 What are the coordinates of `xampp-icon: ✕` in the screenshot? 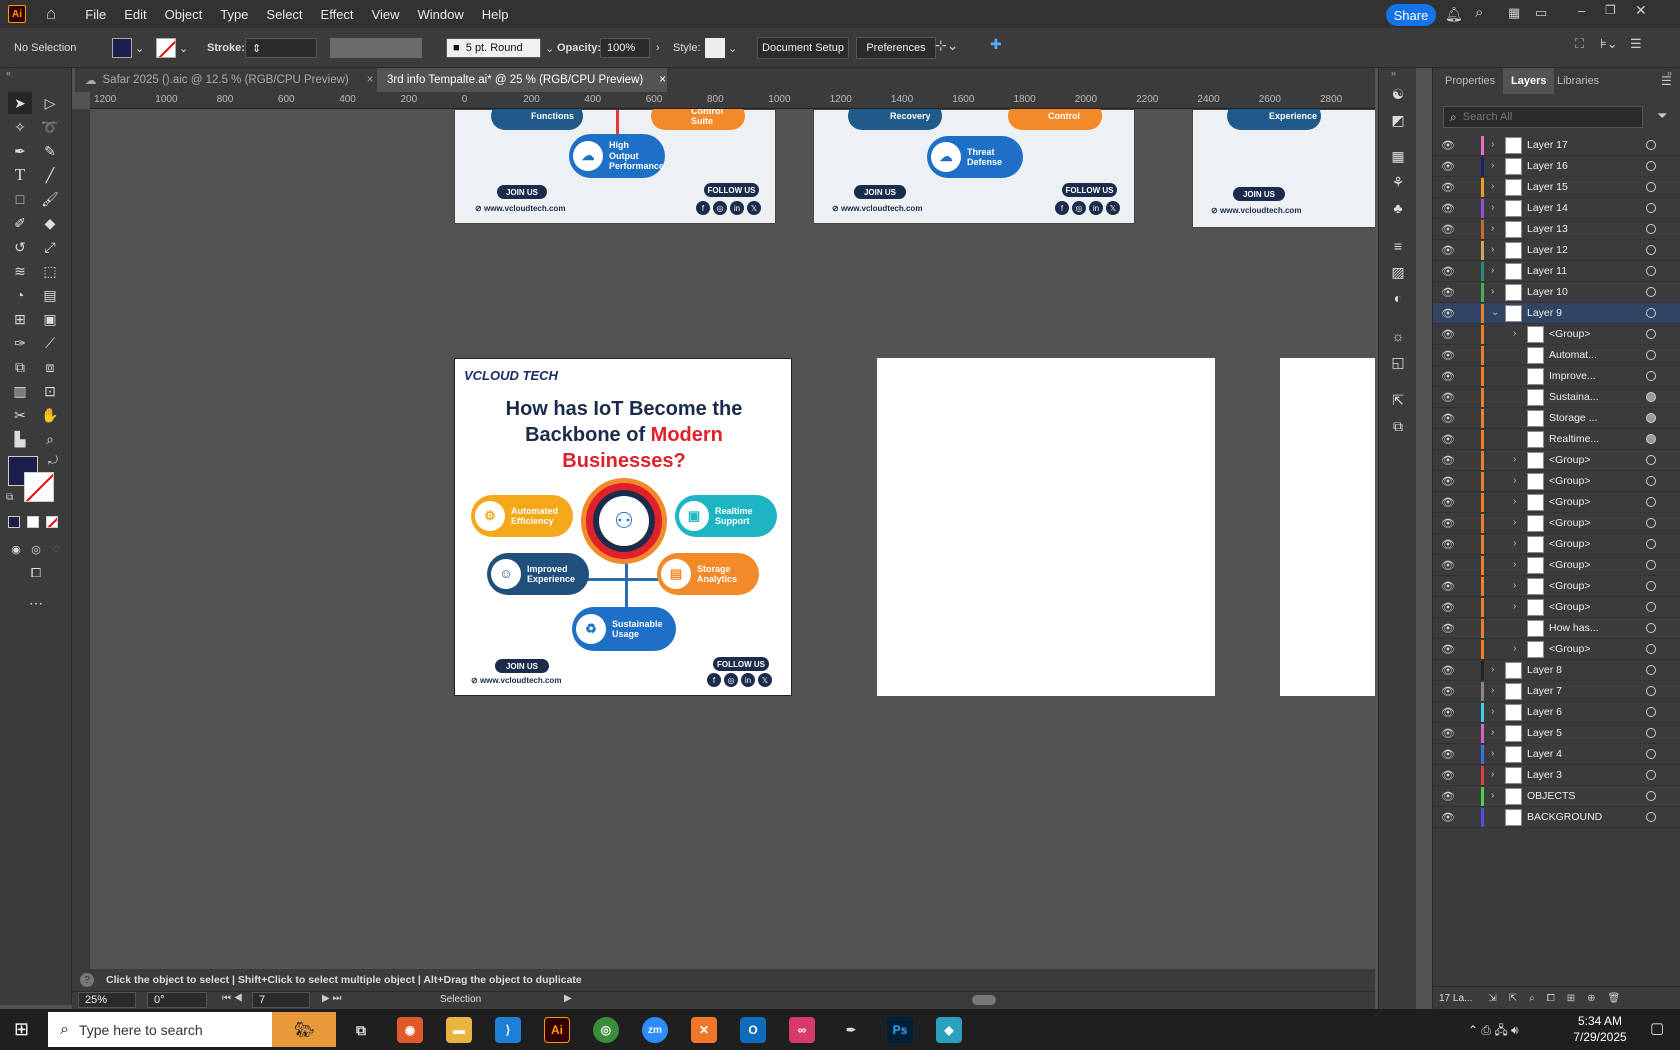 It's located at (704, 1030).